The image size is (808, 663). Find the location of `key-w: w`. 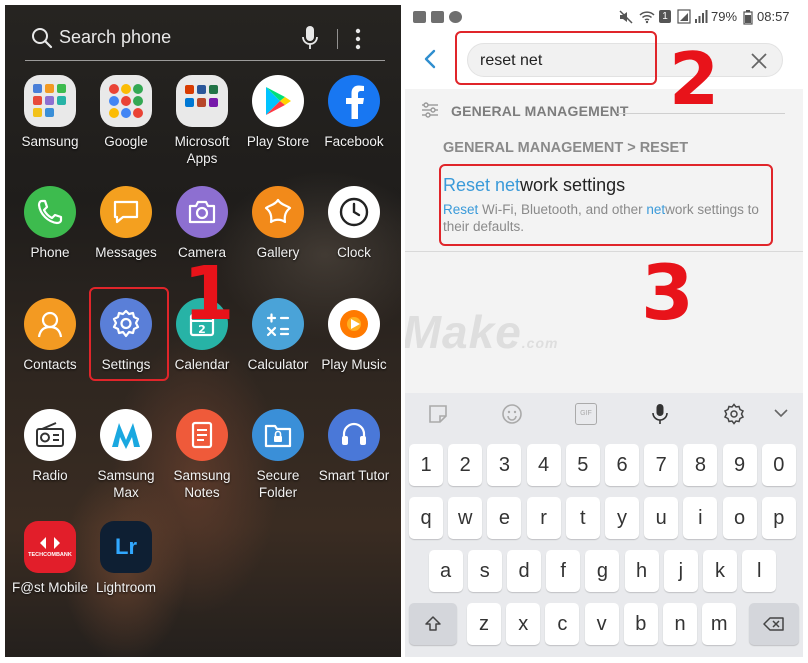

key-w: w is located at coordinates (465, 518).